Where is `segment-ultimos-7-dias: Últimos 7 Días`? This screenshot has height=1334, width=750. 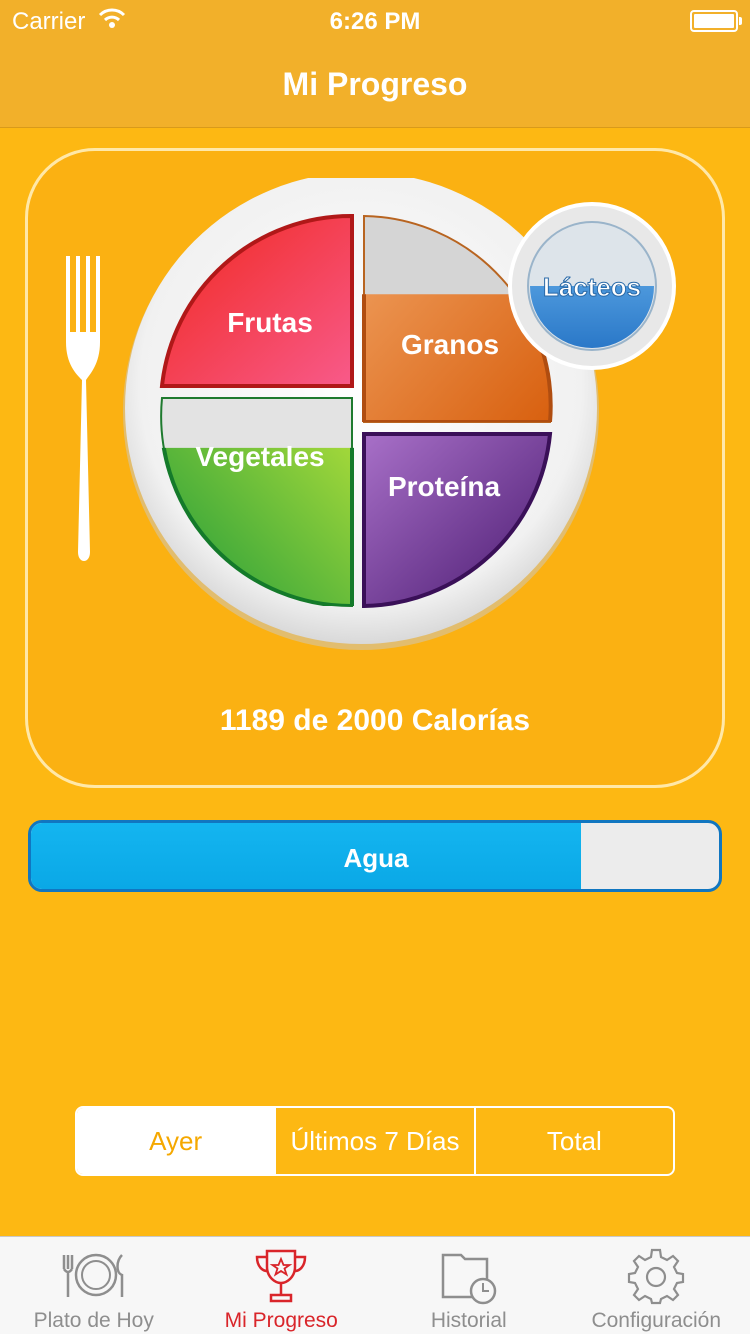 segment-ultimos-7-dias: Últimos 7 Días is located at coordinates (376, 1141).